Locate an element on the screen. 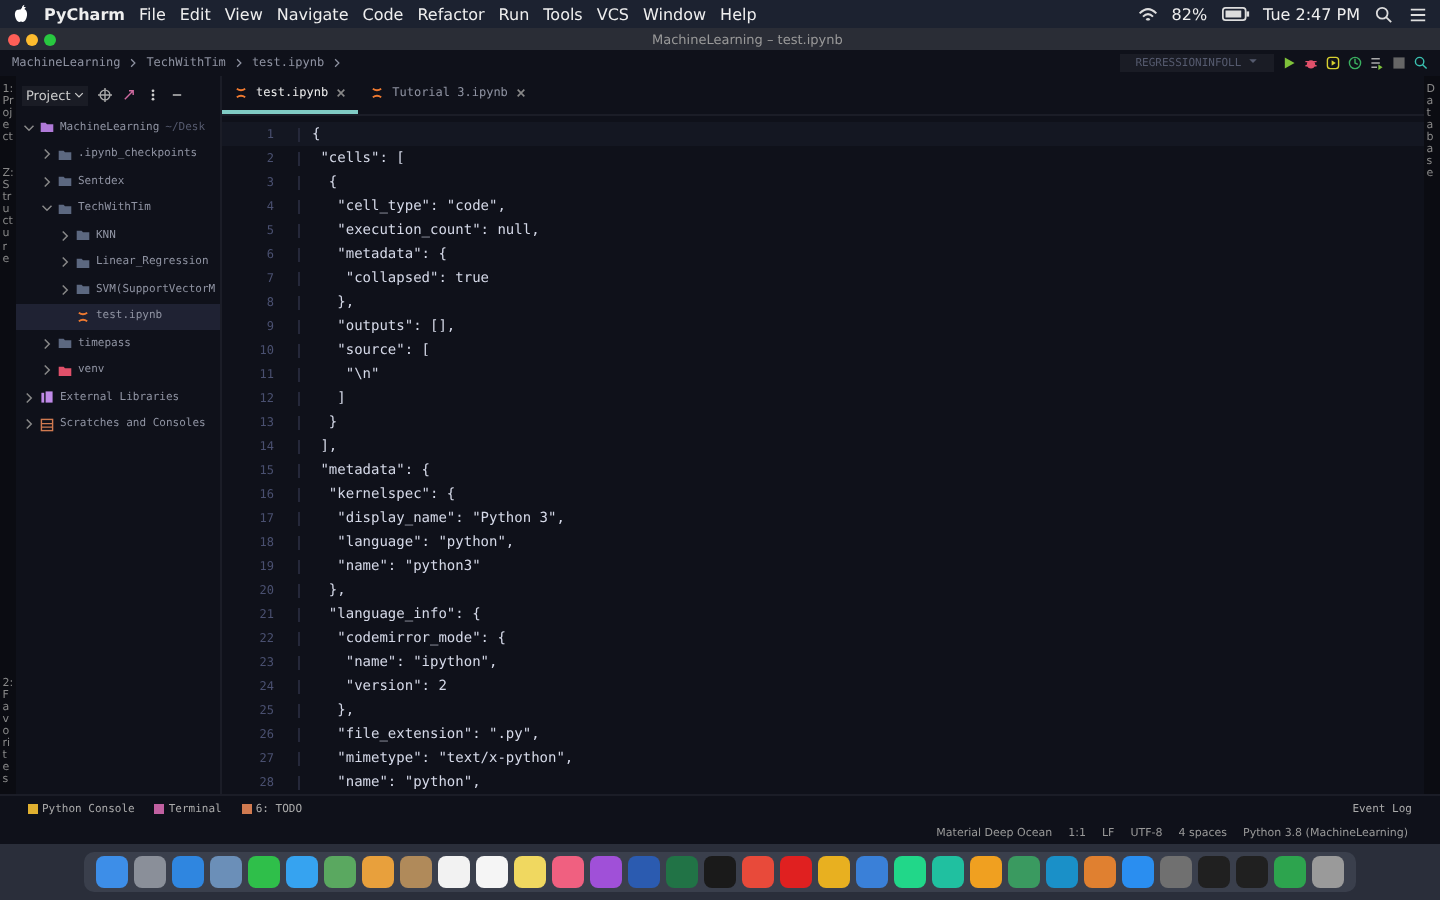 This screenshot has height=900, width=1440. menu-item: Refactor is located at coordinates (451, 14).